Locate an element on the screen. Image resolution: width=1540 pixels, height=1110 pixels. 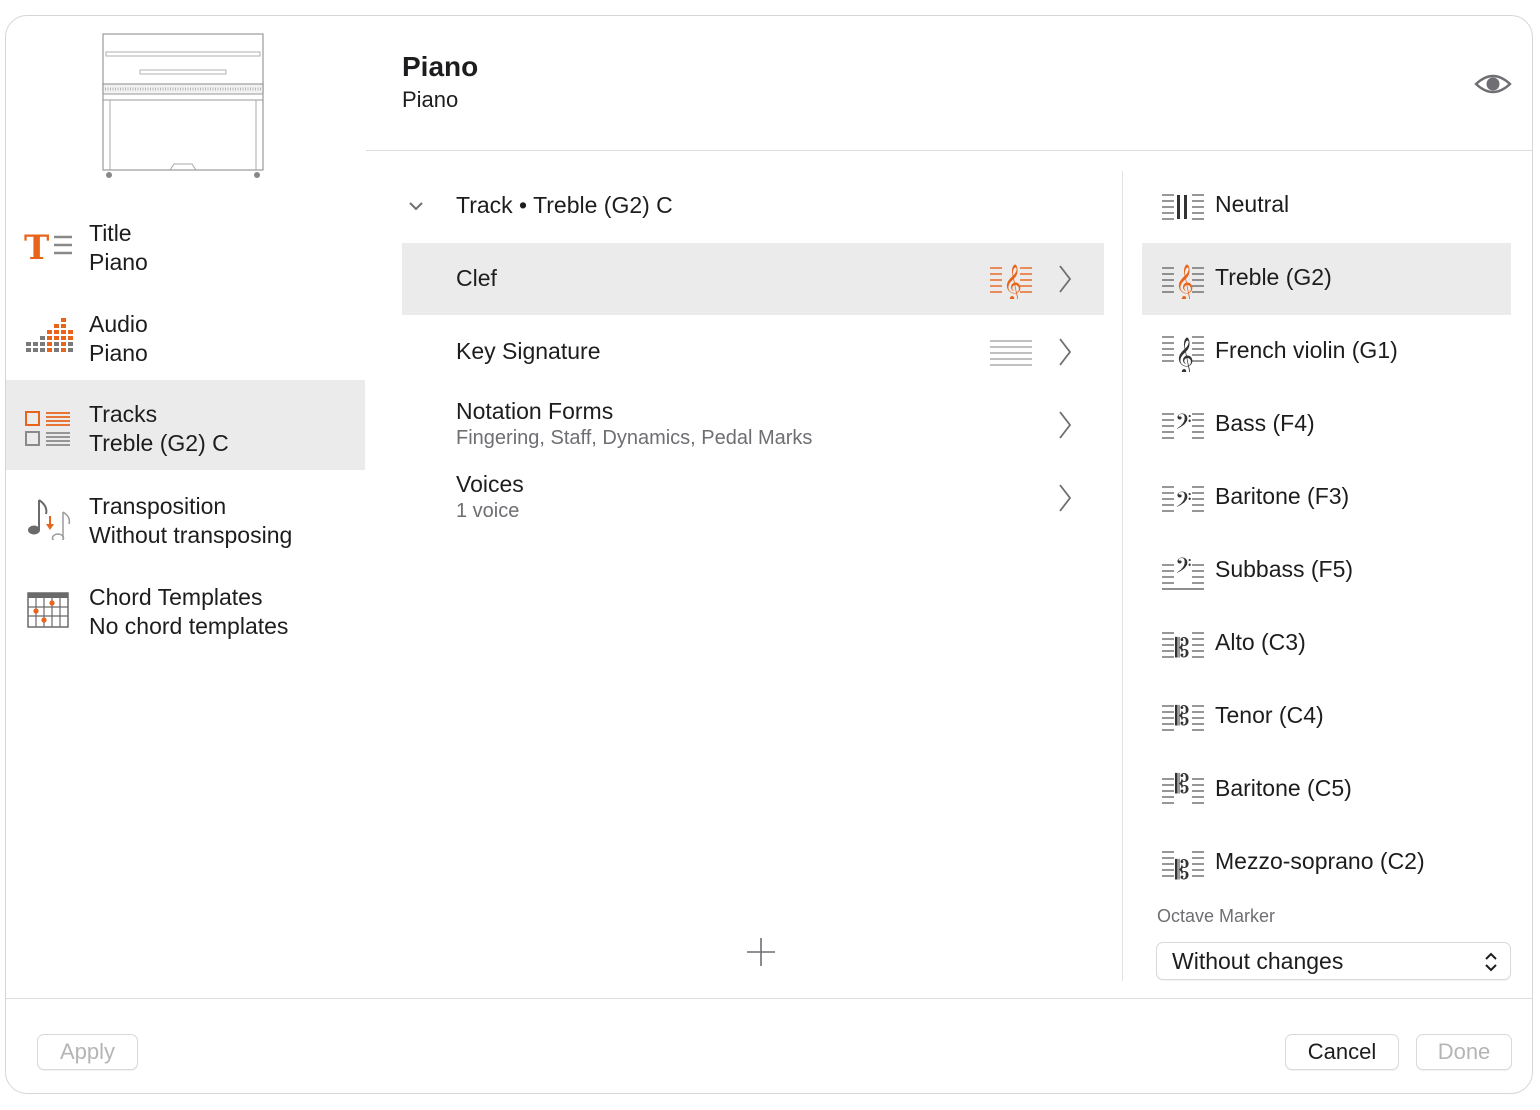
clef-option-baritone-c: 𝄡 Baritone (C5) is located at coordinates (1326, 790).